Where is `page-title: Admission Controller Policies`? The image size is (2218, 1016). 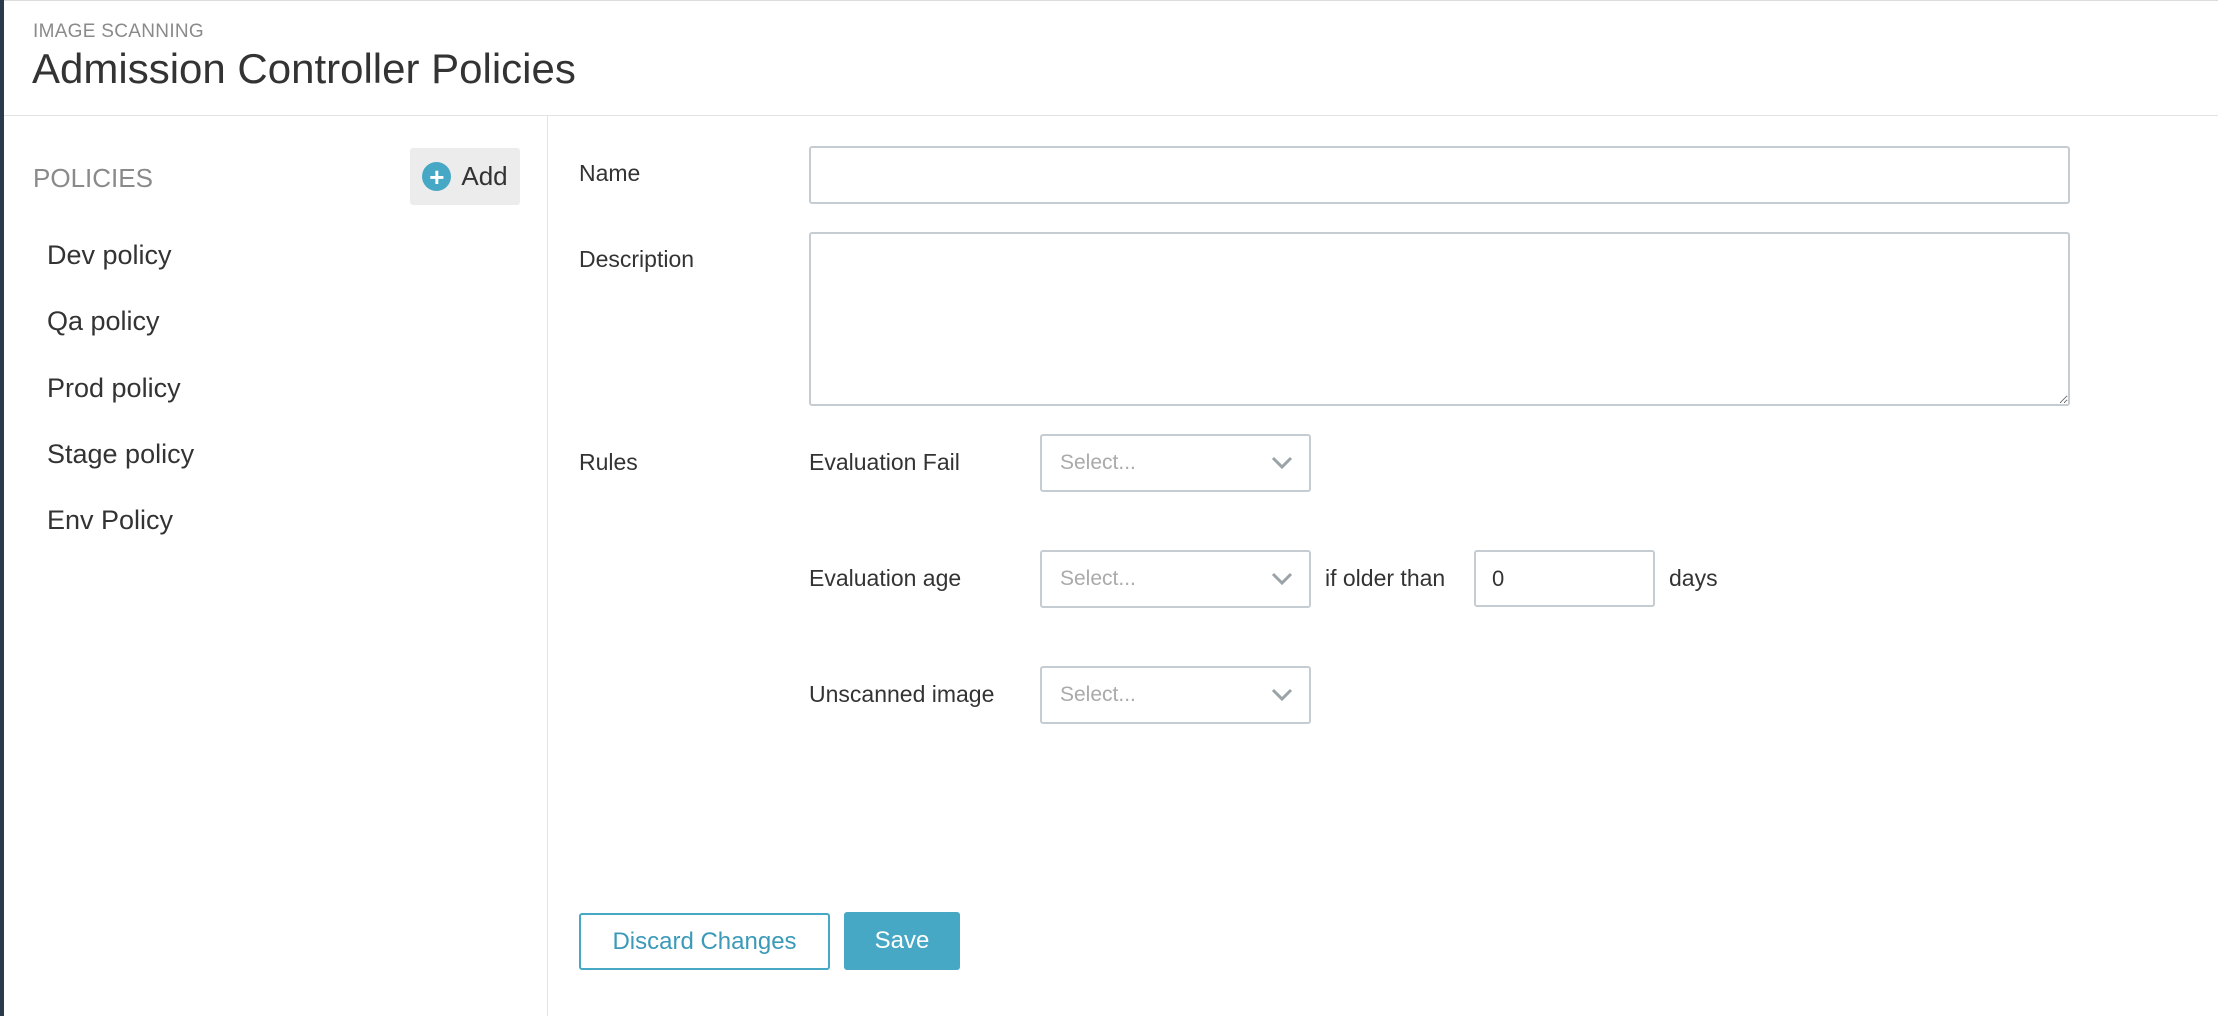 page-title: Admission Controller Policies is located at coordinates (304, 68).